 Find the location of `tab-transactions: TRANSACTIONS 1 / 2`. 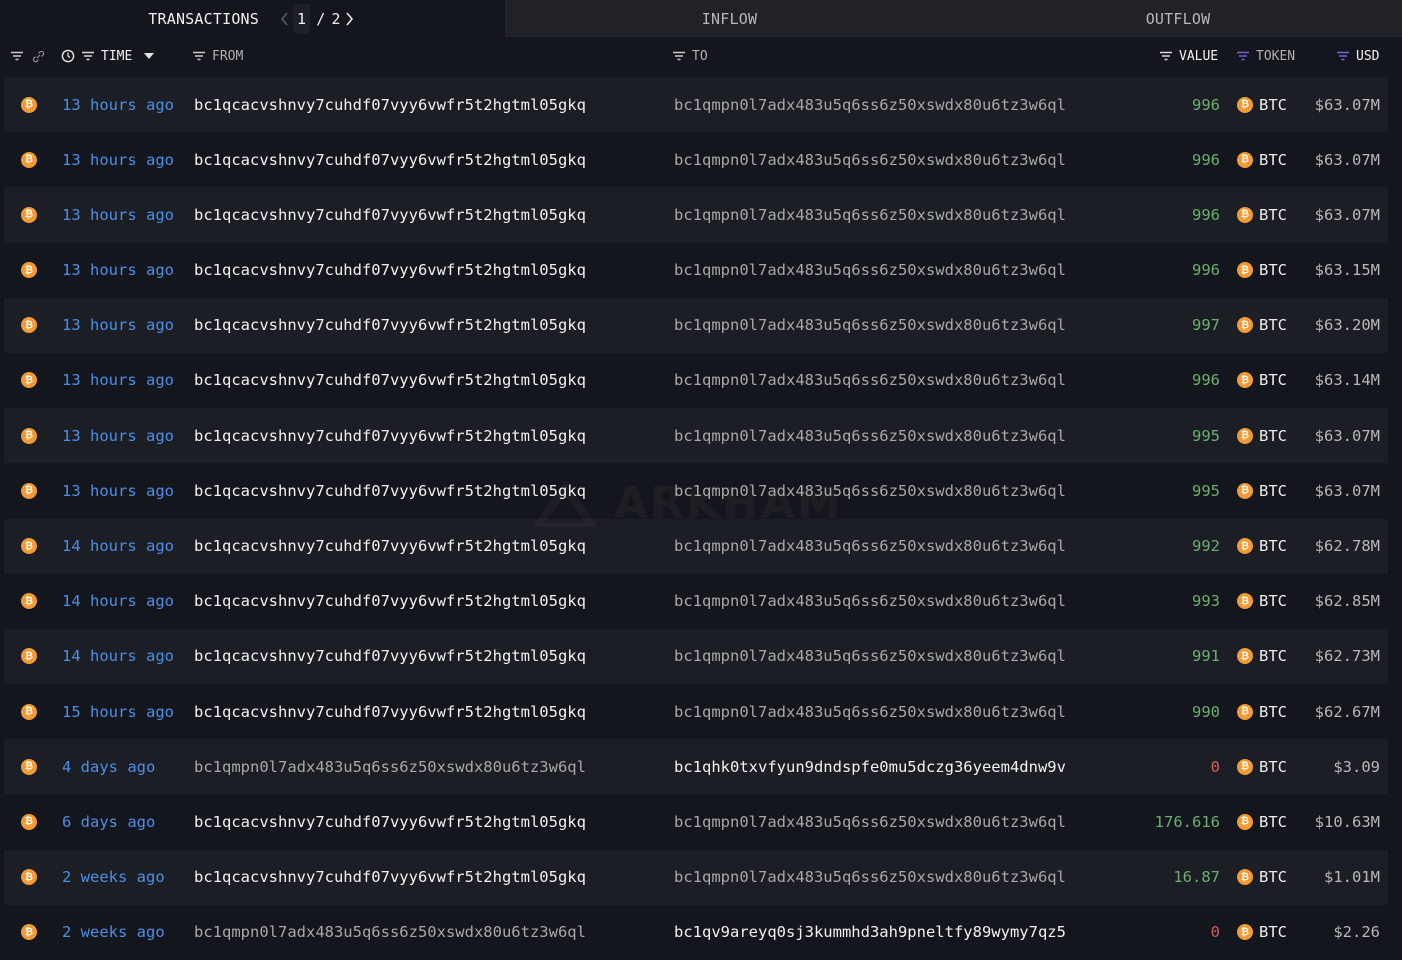

tab-transactions: TRANSACTIONS 1 / 2 is located at coordinates (252, 18).